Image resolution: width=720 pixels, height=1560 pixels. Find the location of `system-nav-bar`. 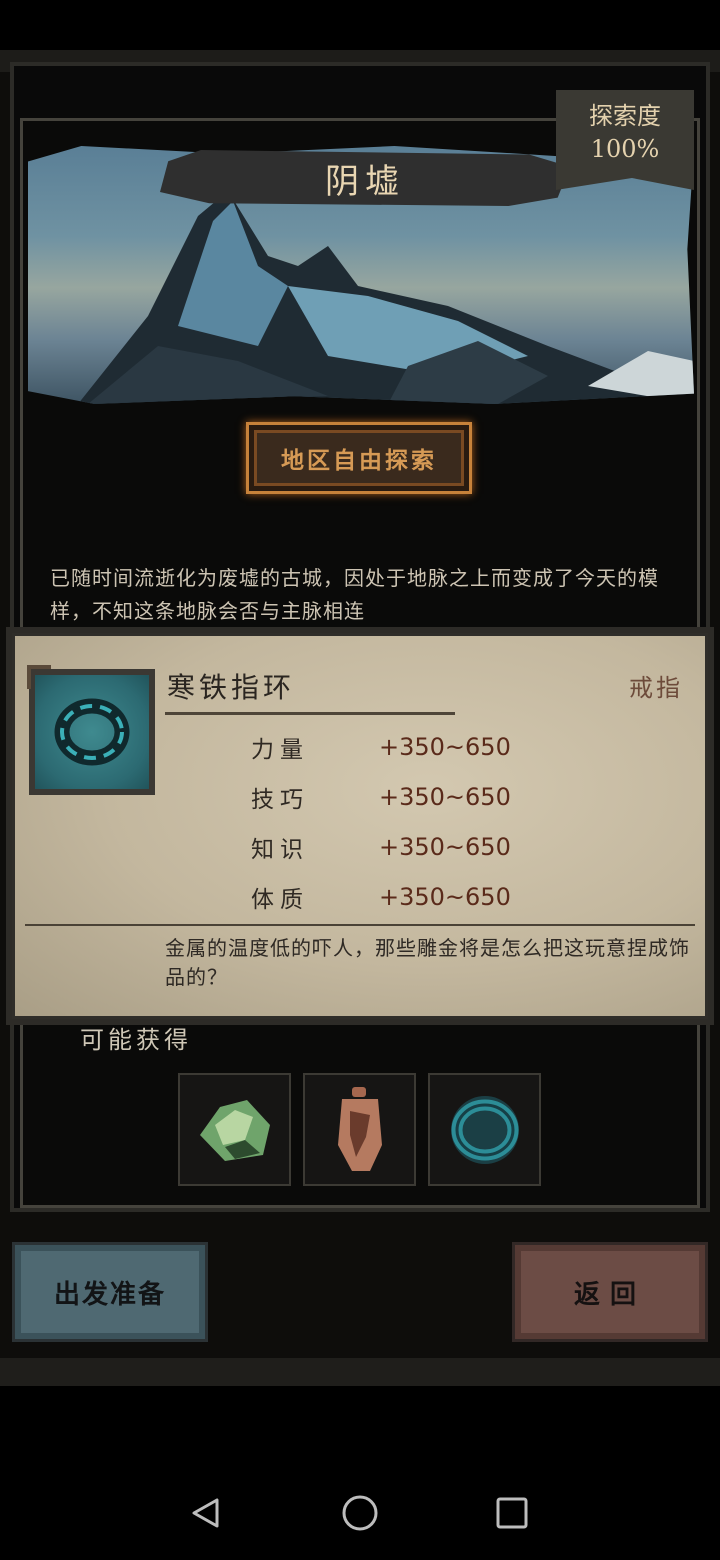

system-nav-bar is located at coordinates (360, 1512).